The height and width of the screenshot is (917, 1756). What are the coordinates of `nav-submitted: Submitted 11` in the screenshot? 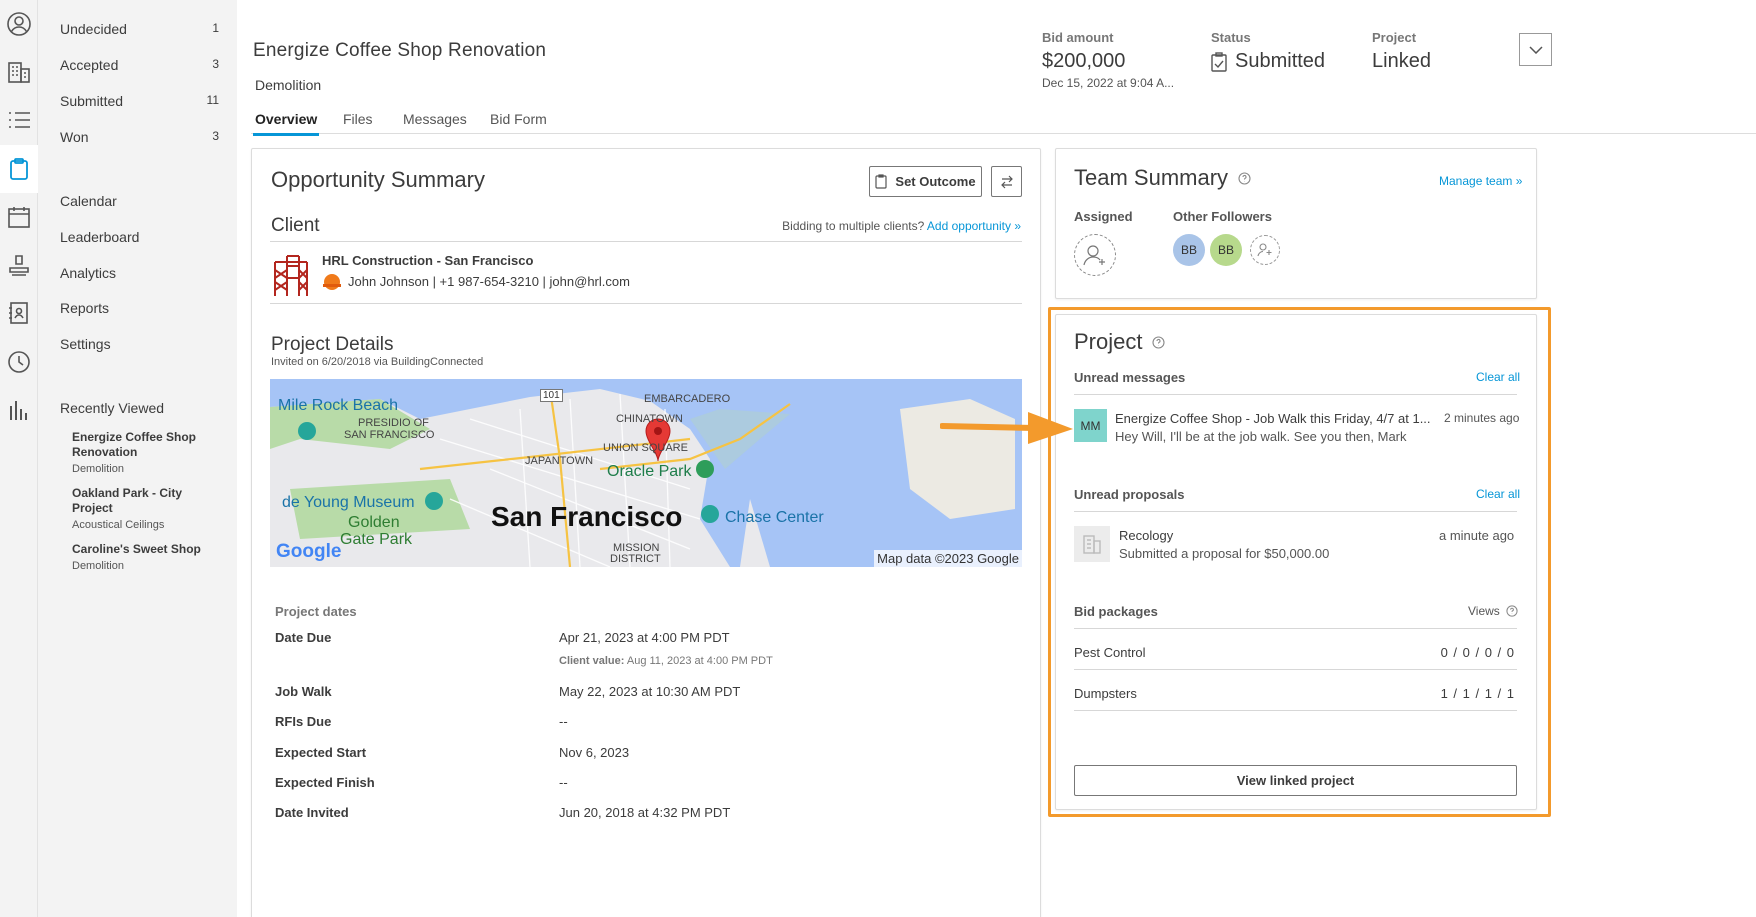 It's located at (139, 101).